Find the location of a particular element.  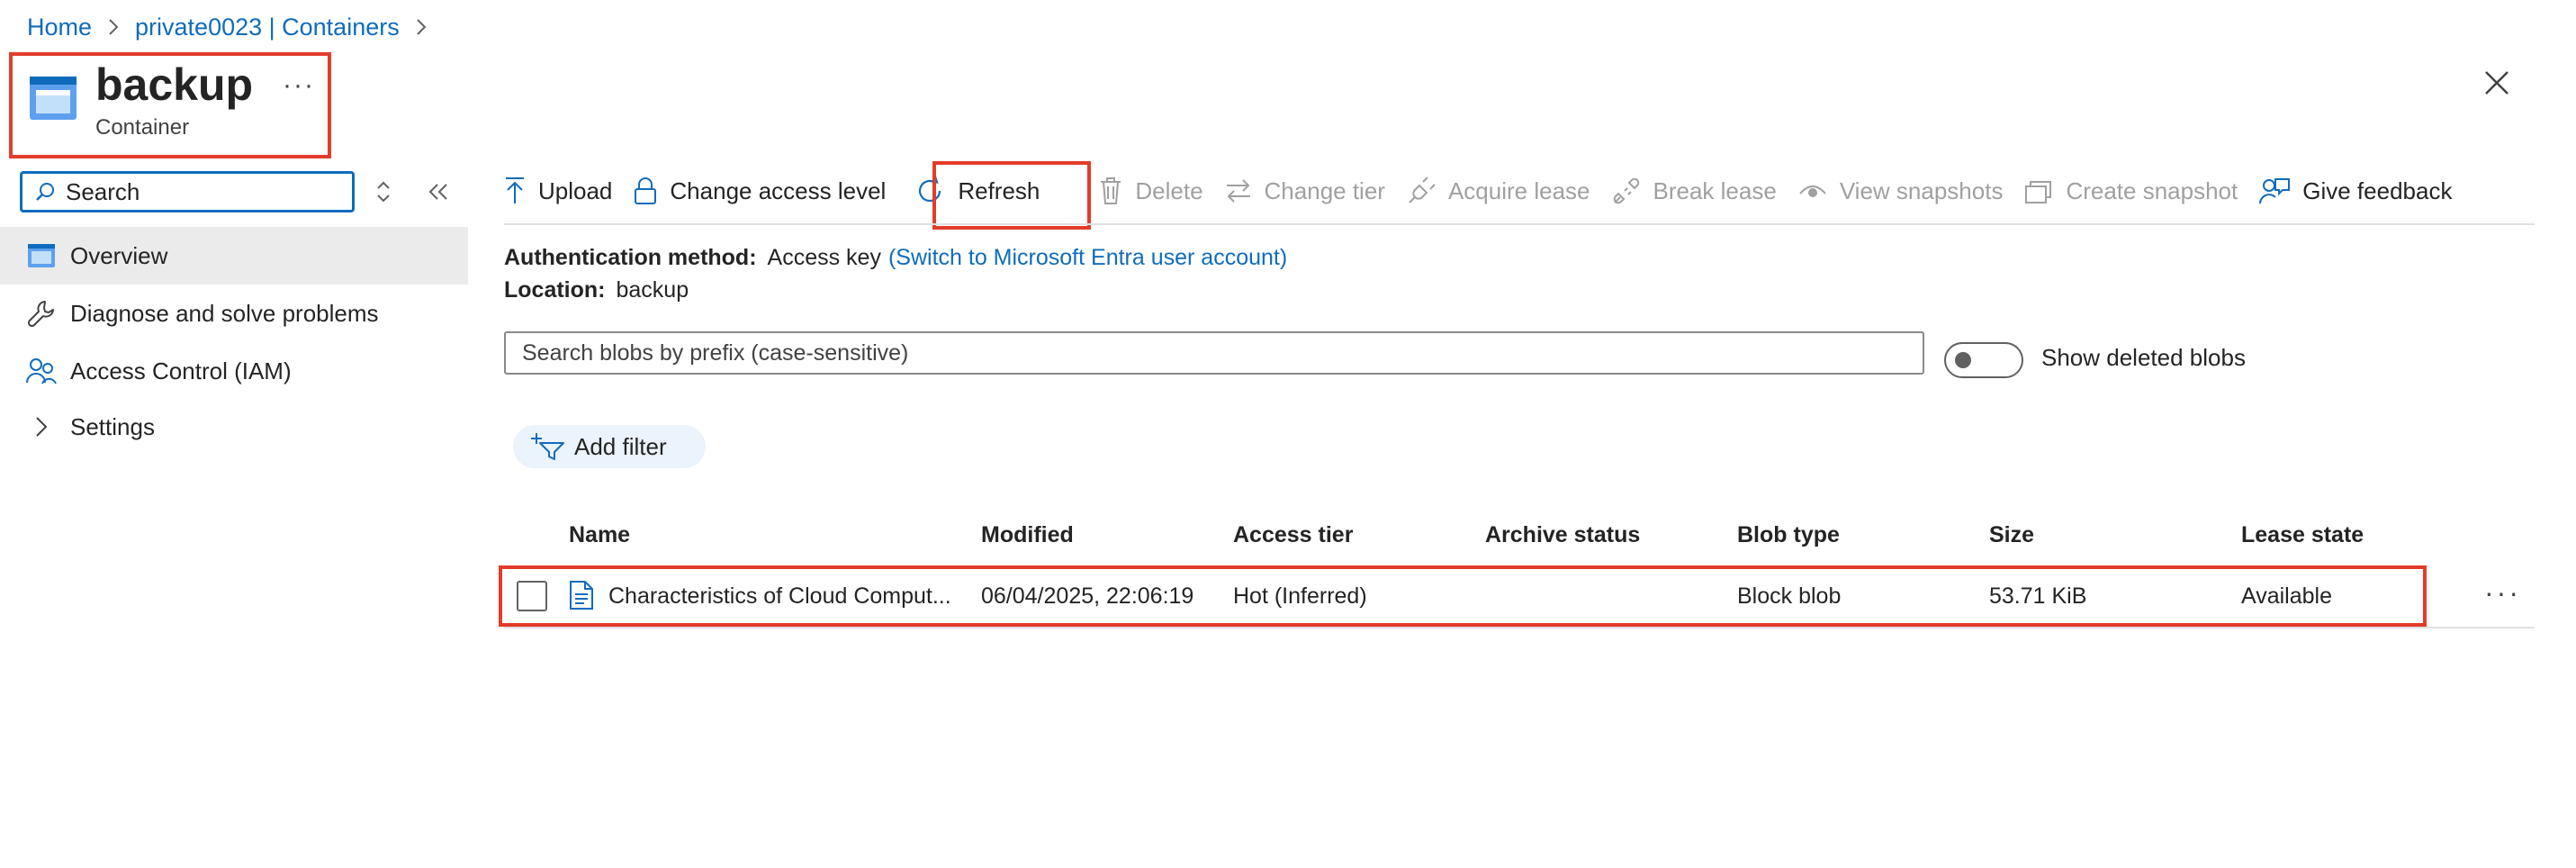

location-row: Location: backup is located at coordinates (596, 290).